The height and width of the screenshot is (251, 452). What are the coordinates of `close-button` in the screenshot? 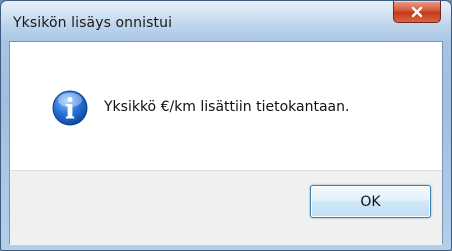 It's located at (417, 12).